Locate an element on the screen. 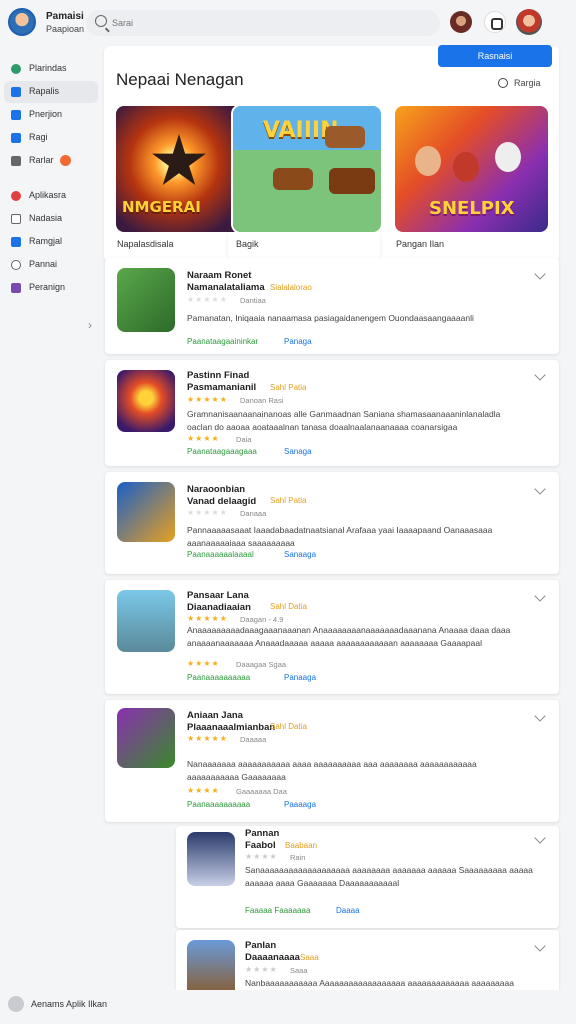  character-art is located at coordinates (508, 157).